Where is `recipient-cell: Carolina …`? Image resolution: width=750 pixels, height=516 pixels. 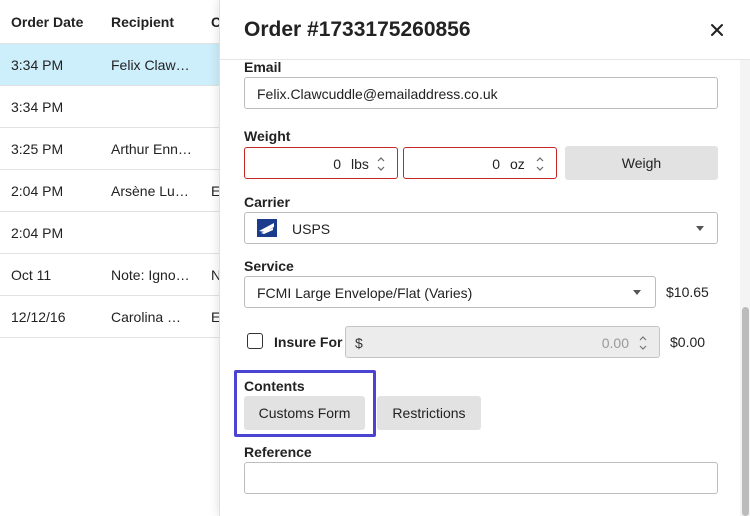 recipient-cell: Carolina … is located at coordinates (146, 317).